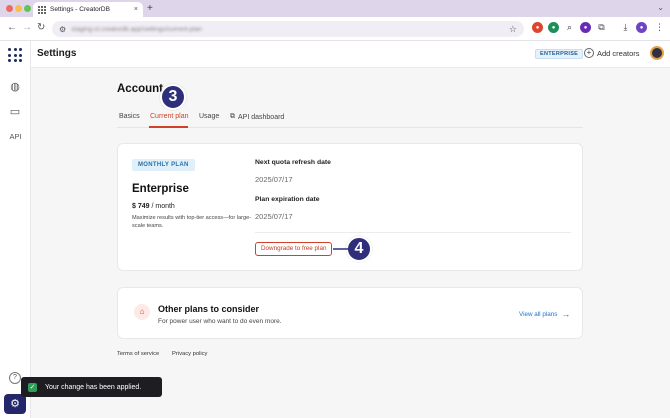  Describe the element at coordinates (27, 8) in the screenshot. I see `maximize-window-button` at that location.